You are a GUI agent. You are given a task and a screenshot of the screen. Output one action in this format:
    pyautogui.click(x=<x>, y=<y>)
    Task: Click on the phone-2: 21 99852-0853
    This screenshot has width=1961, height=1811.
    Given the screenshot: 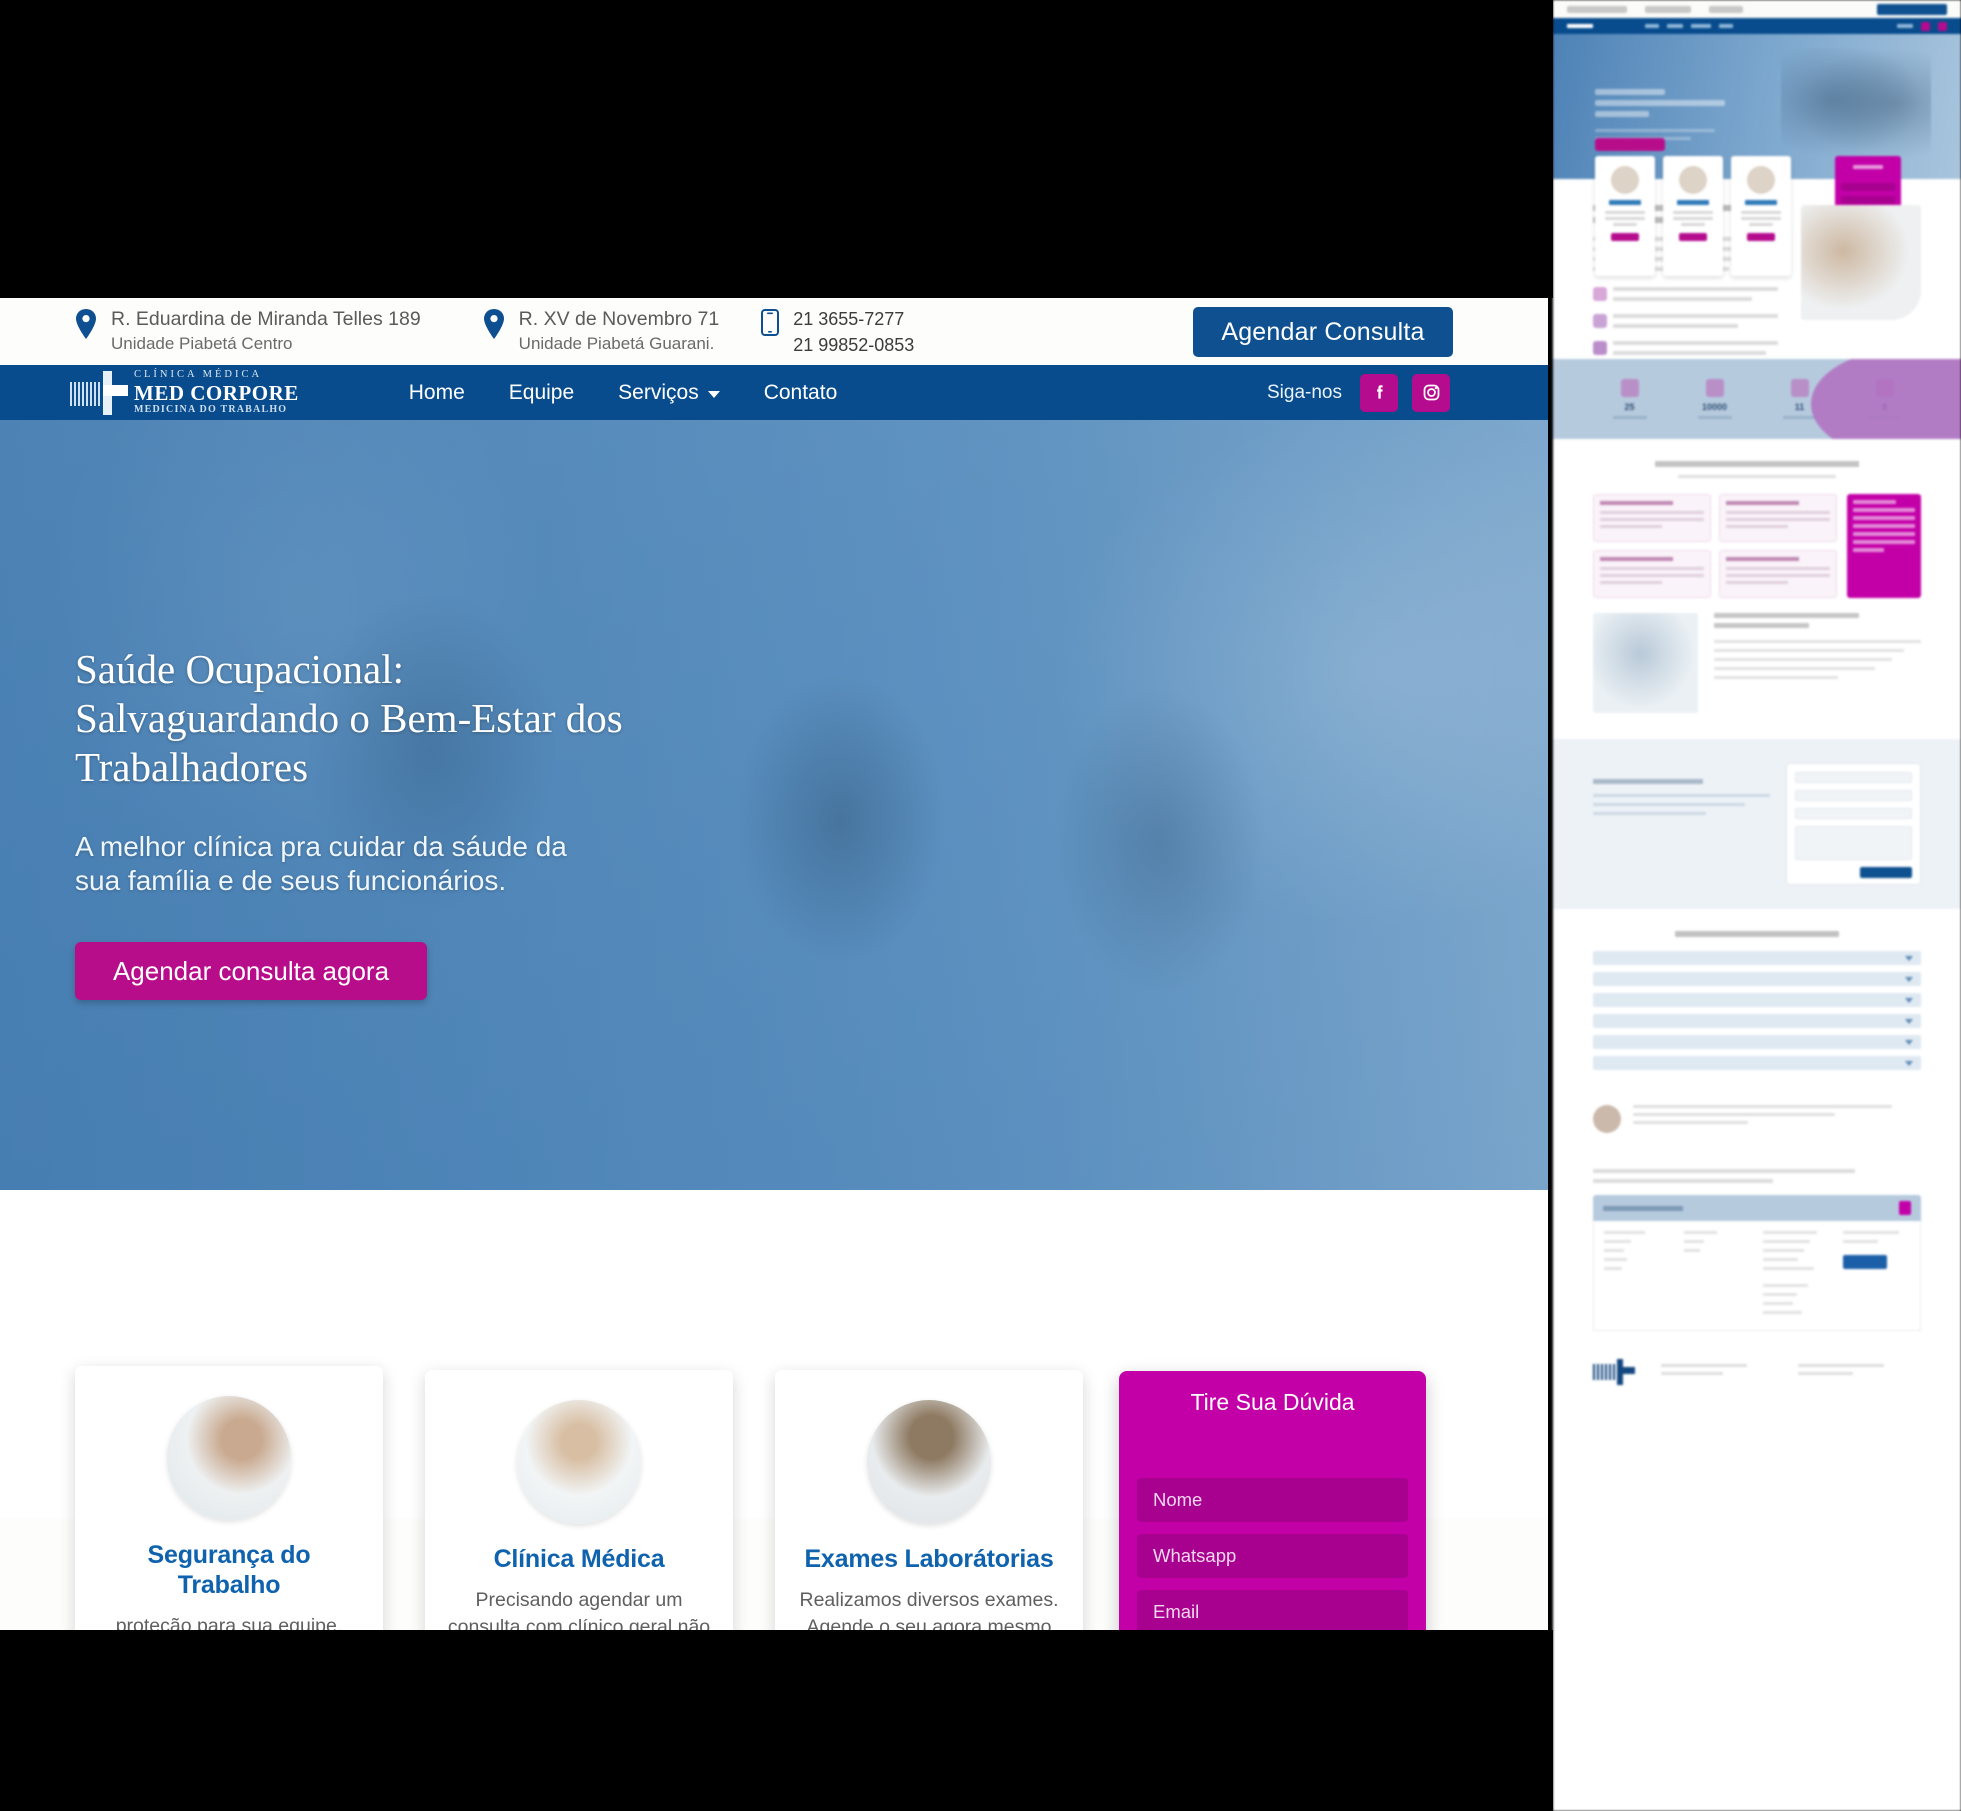 What is the action you would take?
    pyautogui.click(x=854, y=344)
    